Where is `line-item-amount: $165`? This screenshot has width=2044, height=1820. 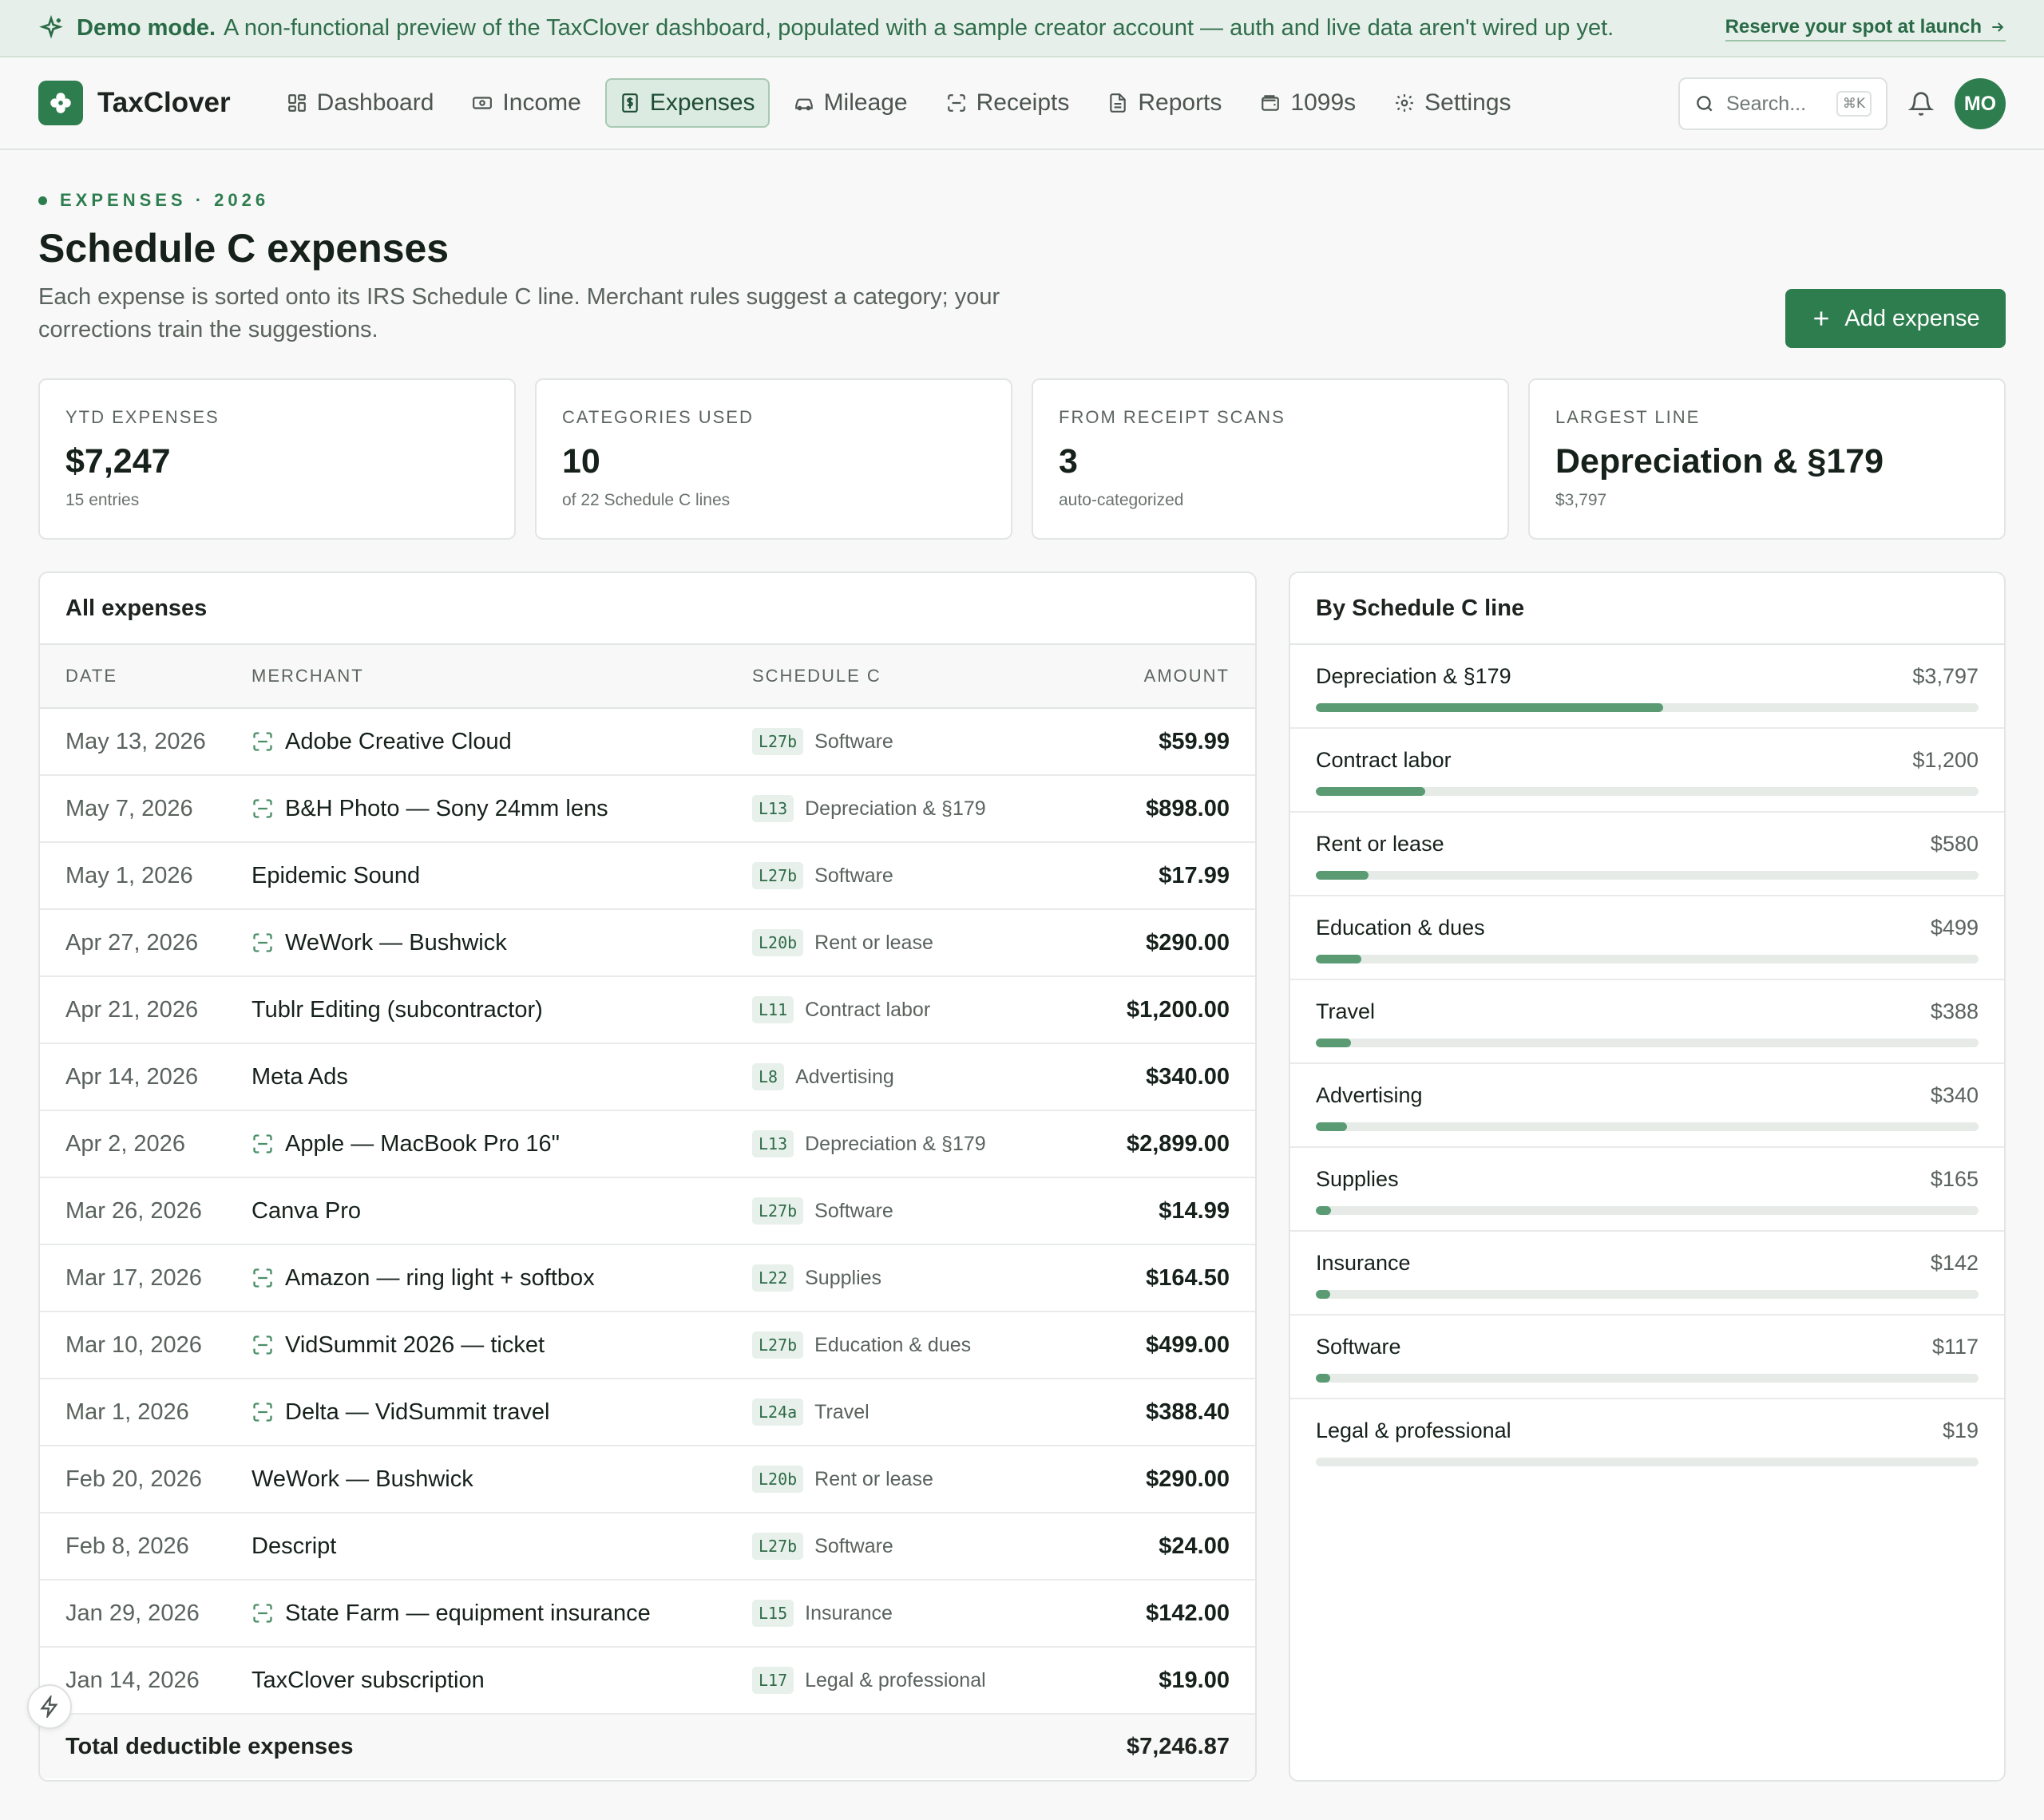
line-item-amount: $165 is located at coordinates (1954, 1179).